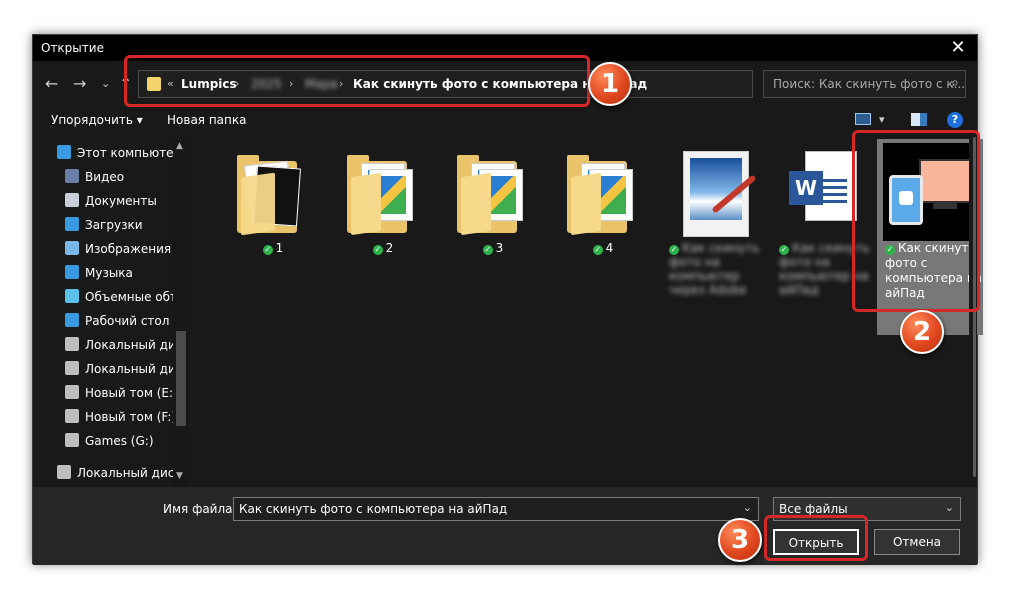  I want to click on file-type-select: Все файлы ⌄, so click(867, 509).